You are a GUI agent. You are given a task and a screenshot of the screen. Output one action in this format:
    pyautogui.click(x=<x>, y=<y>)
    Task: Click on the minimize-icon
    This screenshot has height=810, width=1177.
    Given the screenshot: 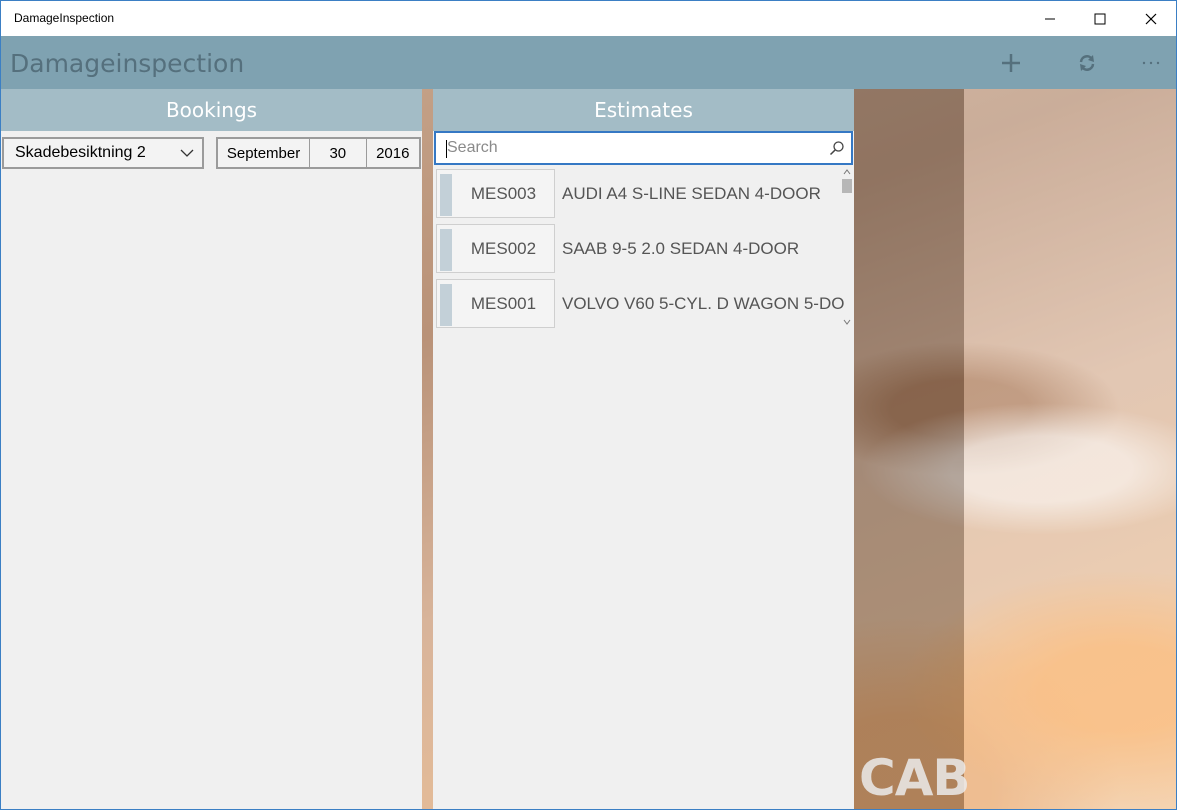 What is the action you would take?
    pyautogui.click(x=1050, y=18)
    